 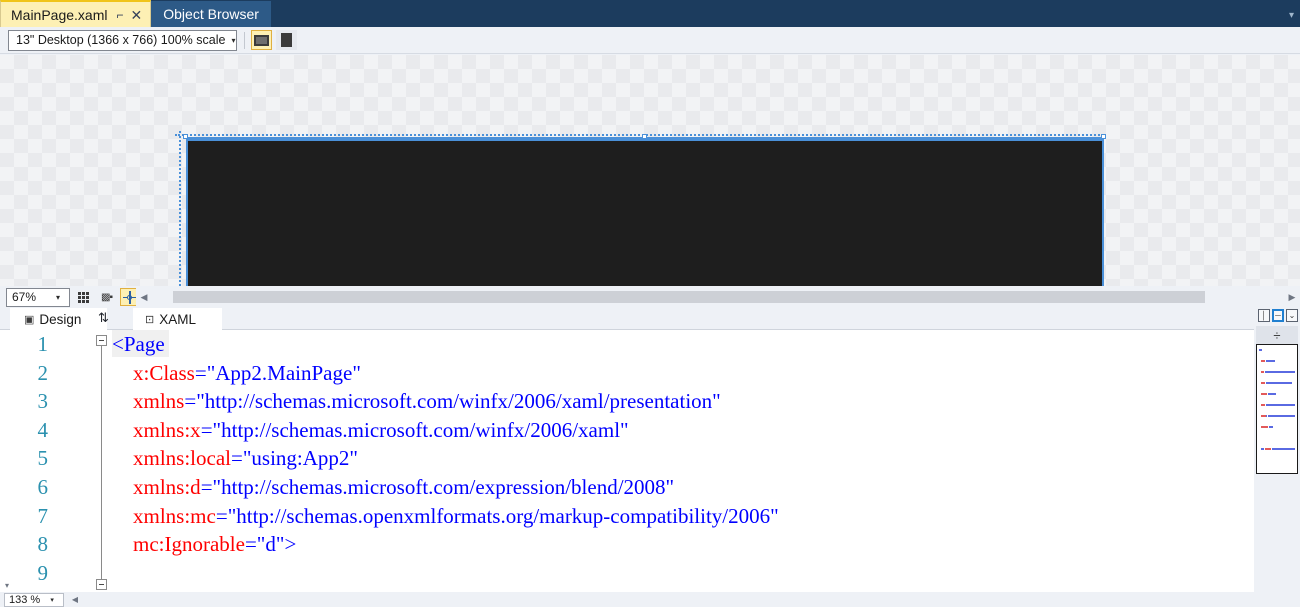 I want to click on portrait-icon, so click(x=286, y=40).